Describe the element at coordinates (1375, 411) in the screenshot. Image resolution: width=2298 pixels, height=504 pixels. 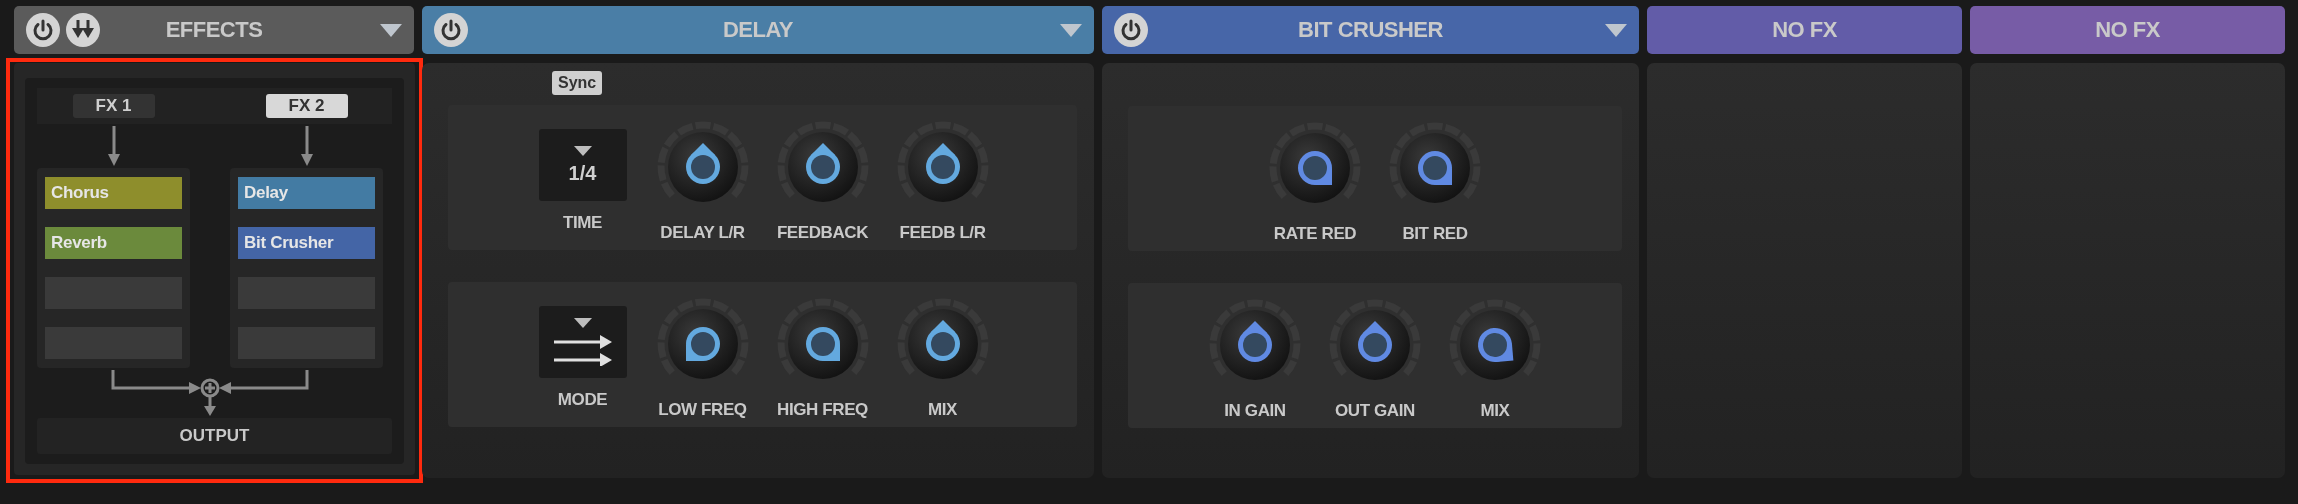
I see `control-label: OUT GAIN` at that location.